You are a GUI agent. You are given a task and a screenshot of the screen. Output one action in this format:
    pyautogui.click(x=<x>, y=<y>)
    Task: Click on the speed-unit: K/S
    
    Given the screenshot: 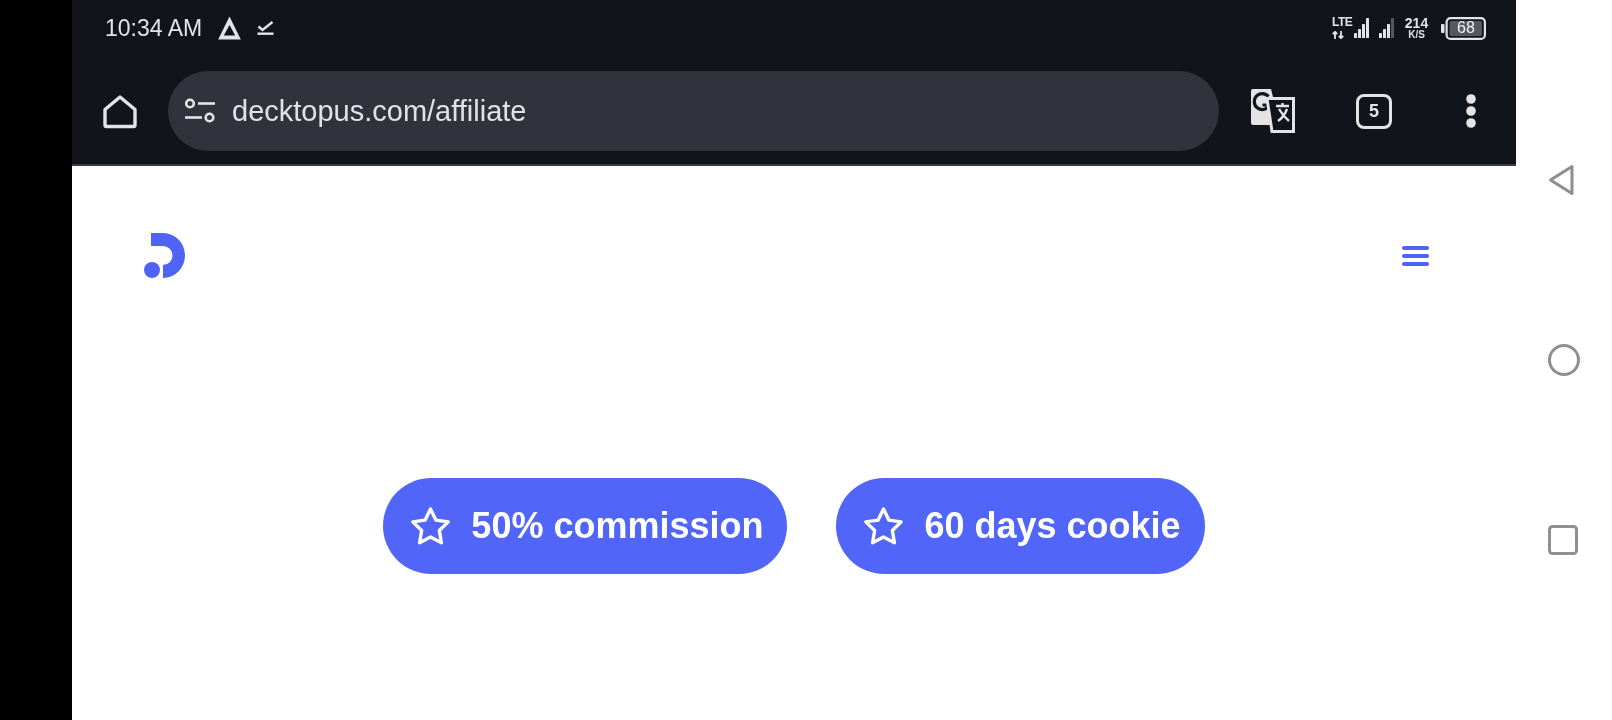 What is the action you would take?
    pyautogui.click(x=1416, y=34)
    